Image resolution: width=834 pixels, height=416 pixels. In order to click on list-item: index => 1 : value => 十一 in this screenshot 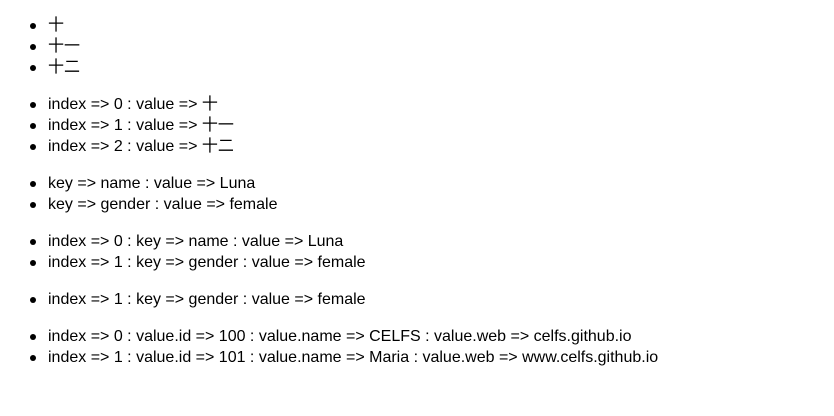, I will do `click(432, 125)`.